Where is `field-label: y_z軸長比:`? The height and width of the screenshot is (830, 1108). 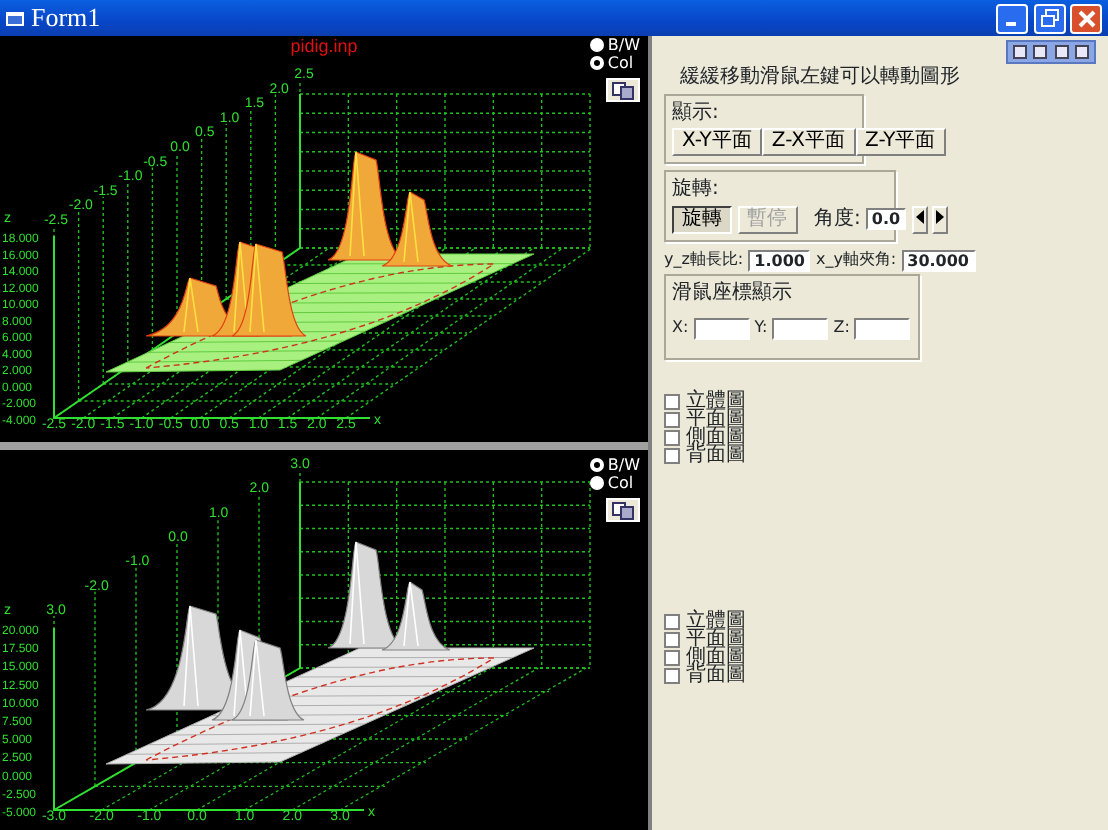
field-label: y_z軸長比: is located at coordinates (704, 260).